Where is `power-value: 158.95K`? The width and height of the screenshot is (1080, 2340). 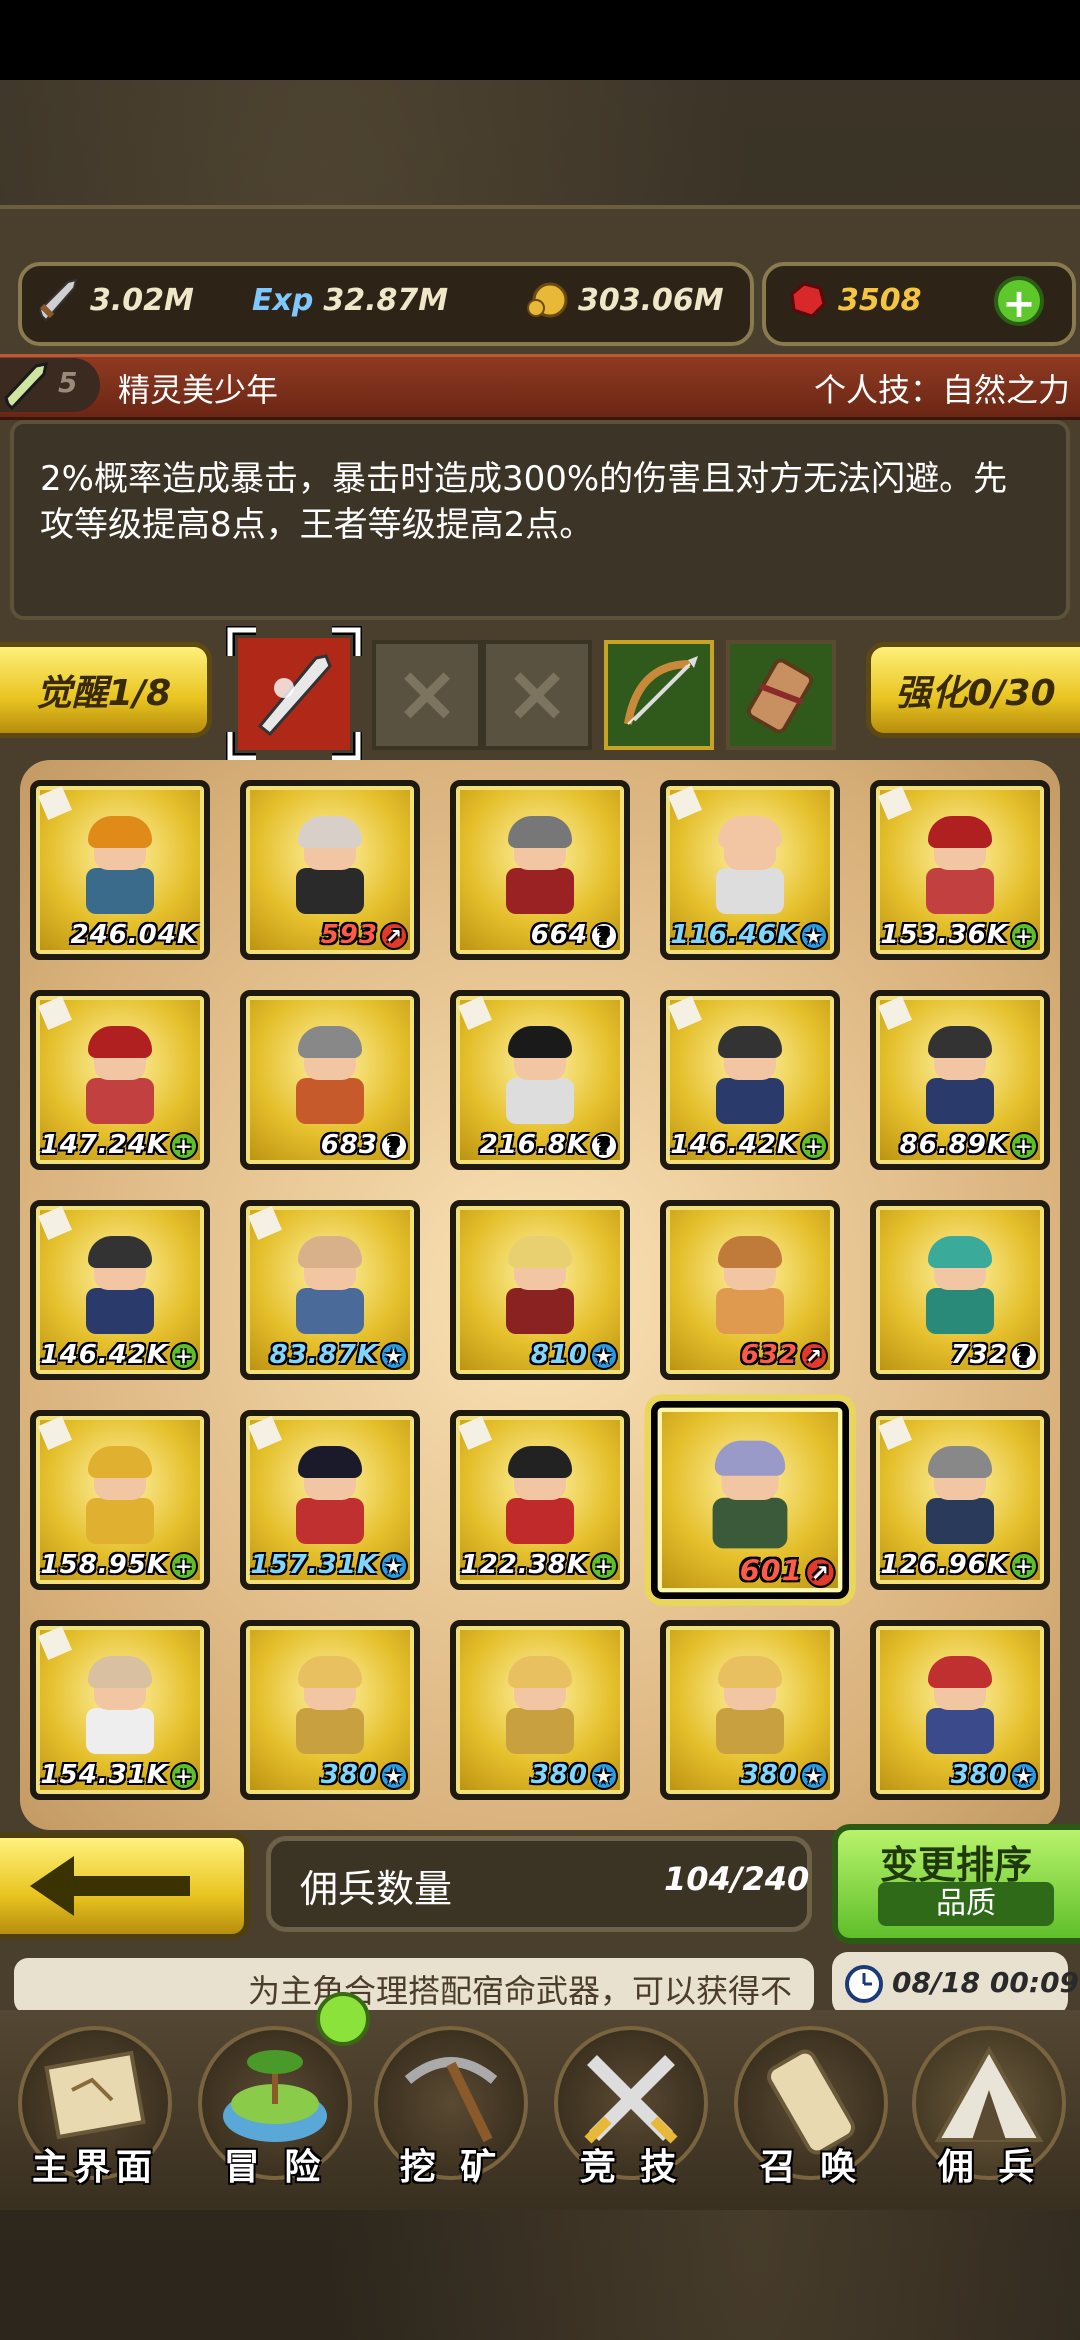
power-value: 158.95K is located at coordinates (104, 1565).